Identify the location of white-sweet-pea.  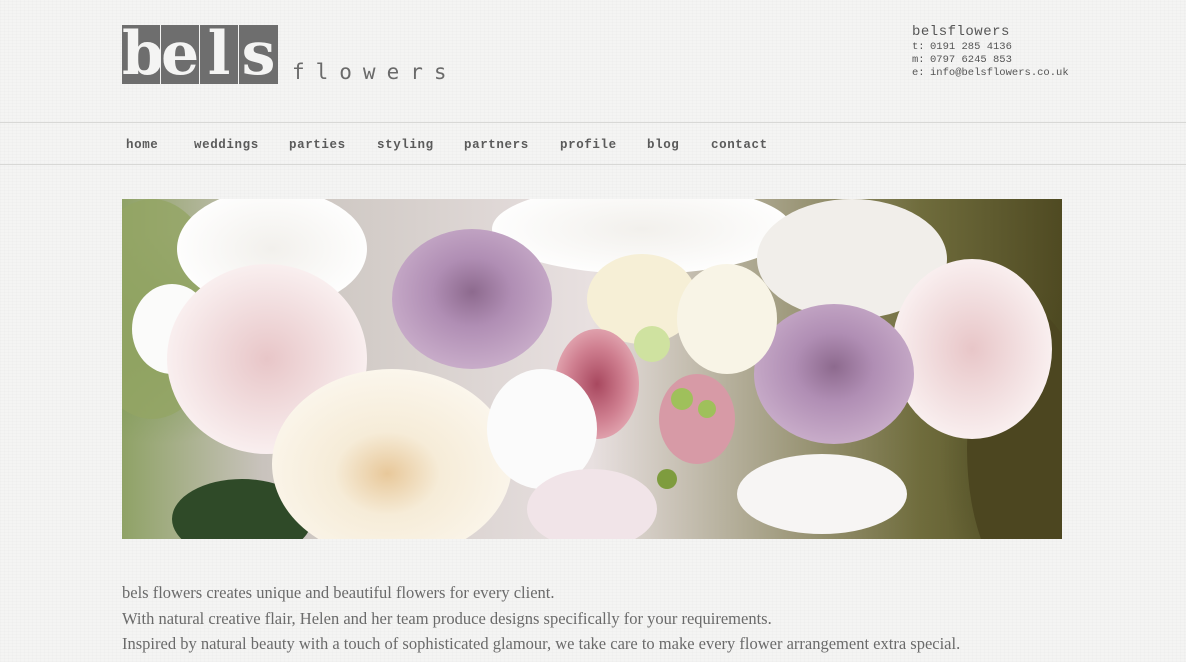
(822, 494).